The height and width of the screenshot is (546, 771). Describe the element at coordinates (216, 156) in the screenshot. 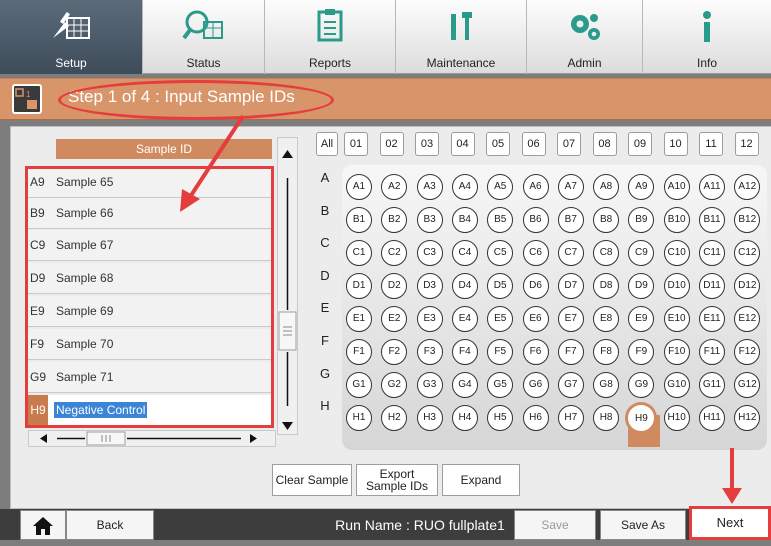

I see `arrow-to-list` at that location.